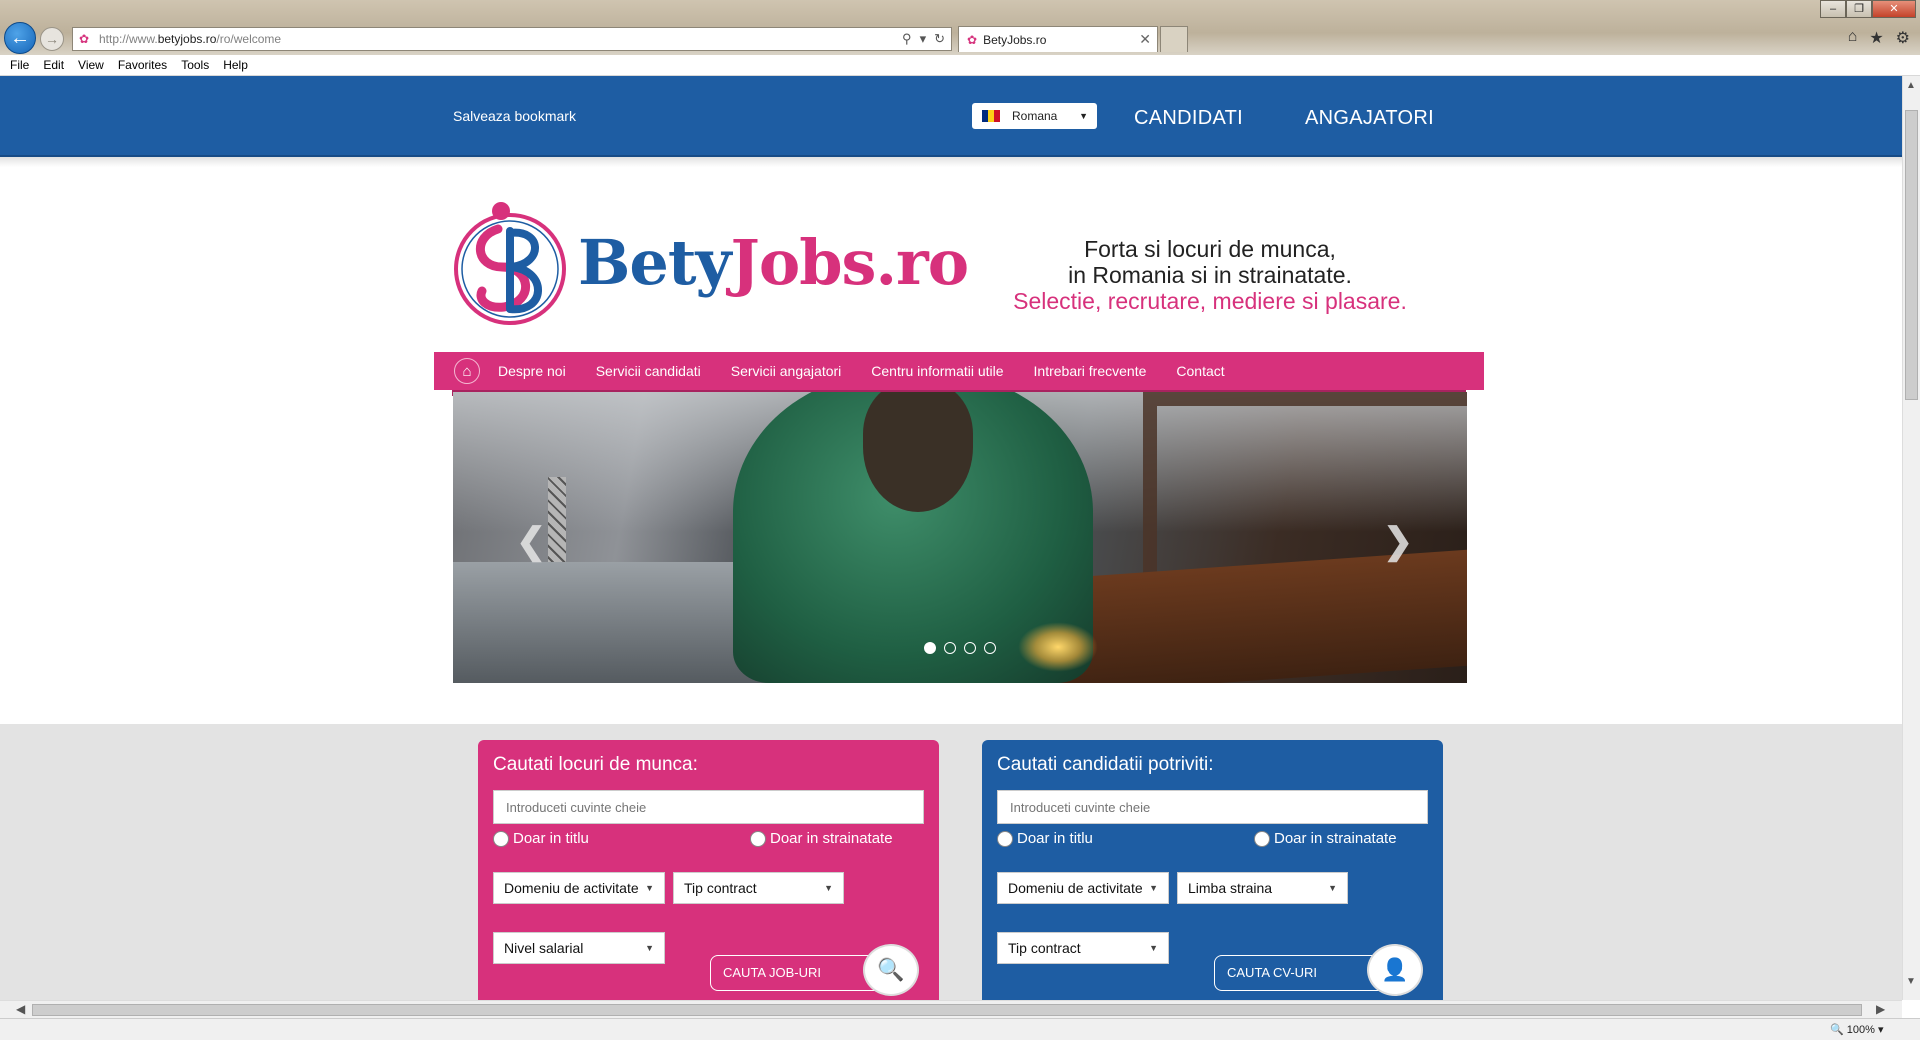 The image size is (1920, 1040). I want to click on site-favicon-icon: ✿, so click(84, 39).